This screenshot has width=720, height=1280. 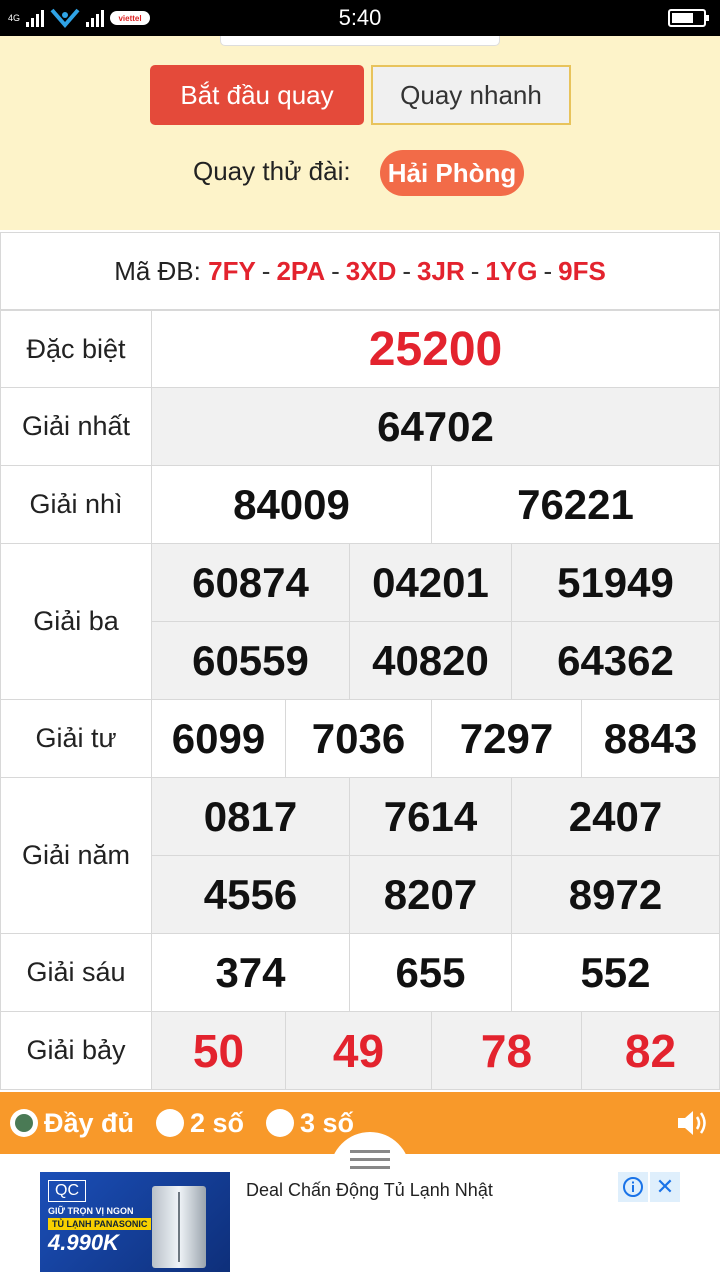 I want to click on ad-info-icon, so click(x=633, y=1187).